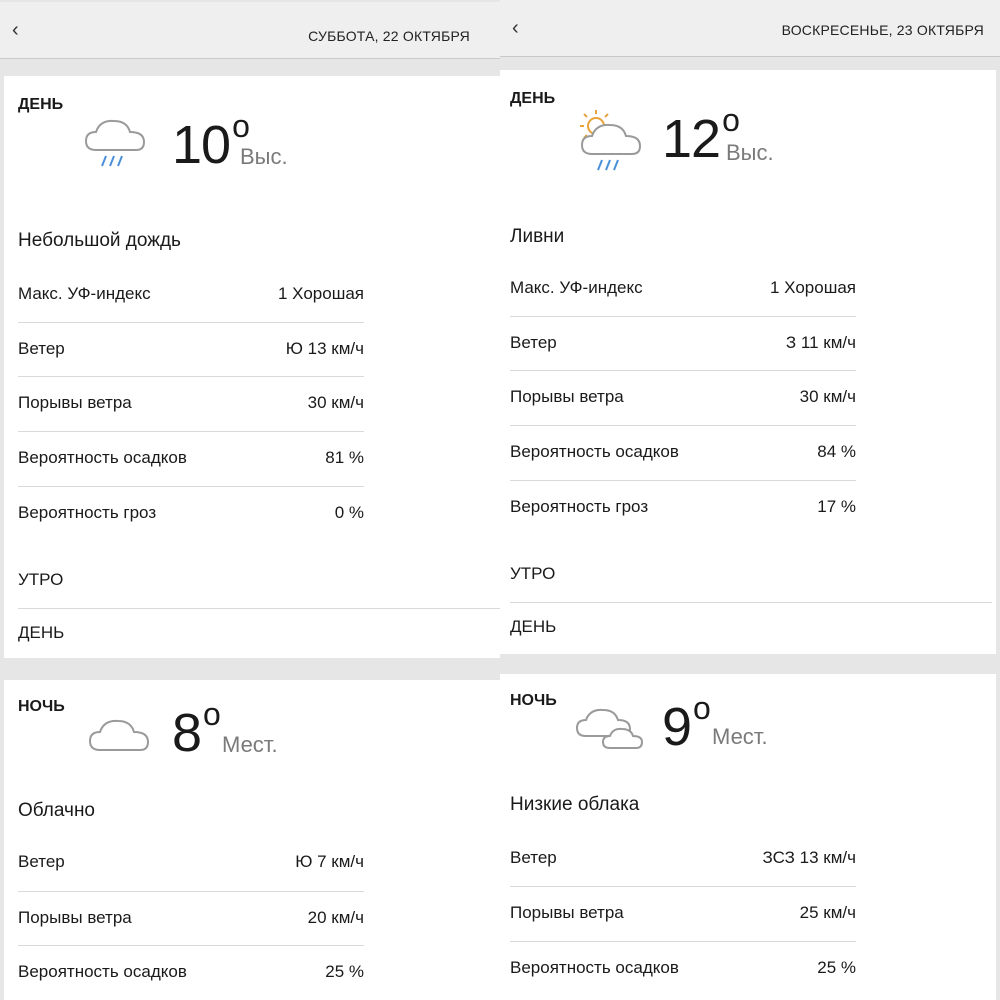  I want to click on detail-value: 20 км/ч, so click(335, 917).